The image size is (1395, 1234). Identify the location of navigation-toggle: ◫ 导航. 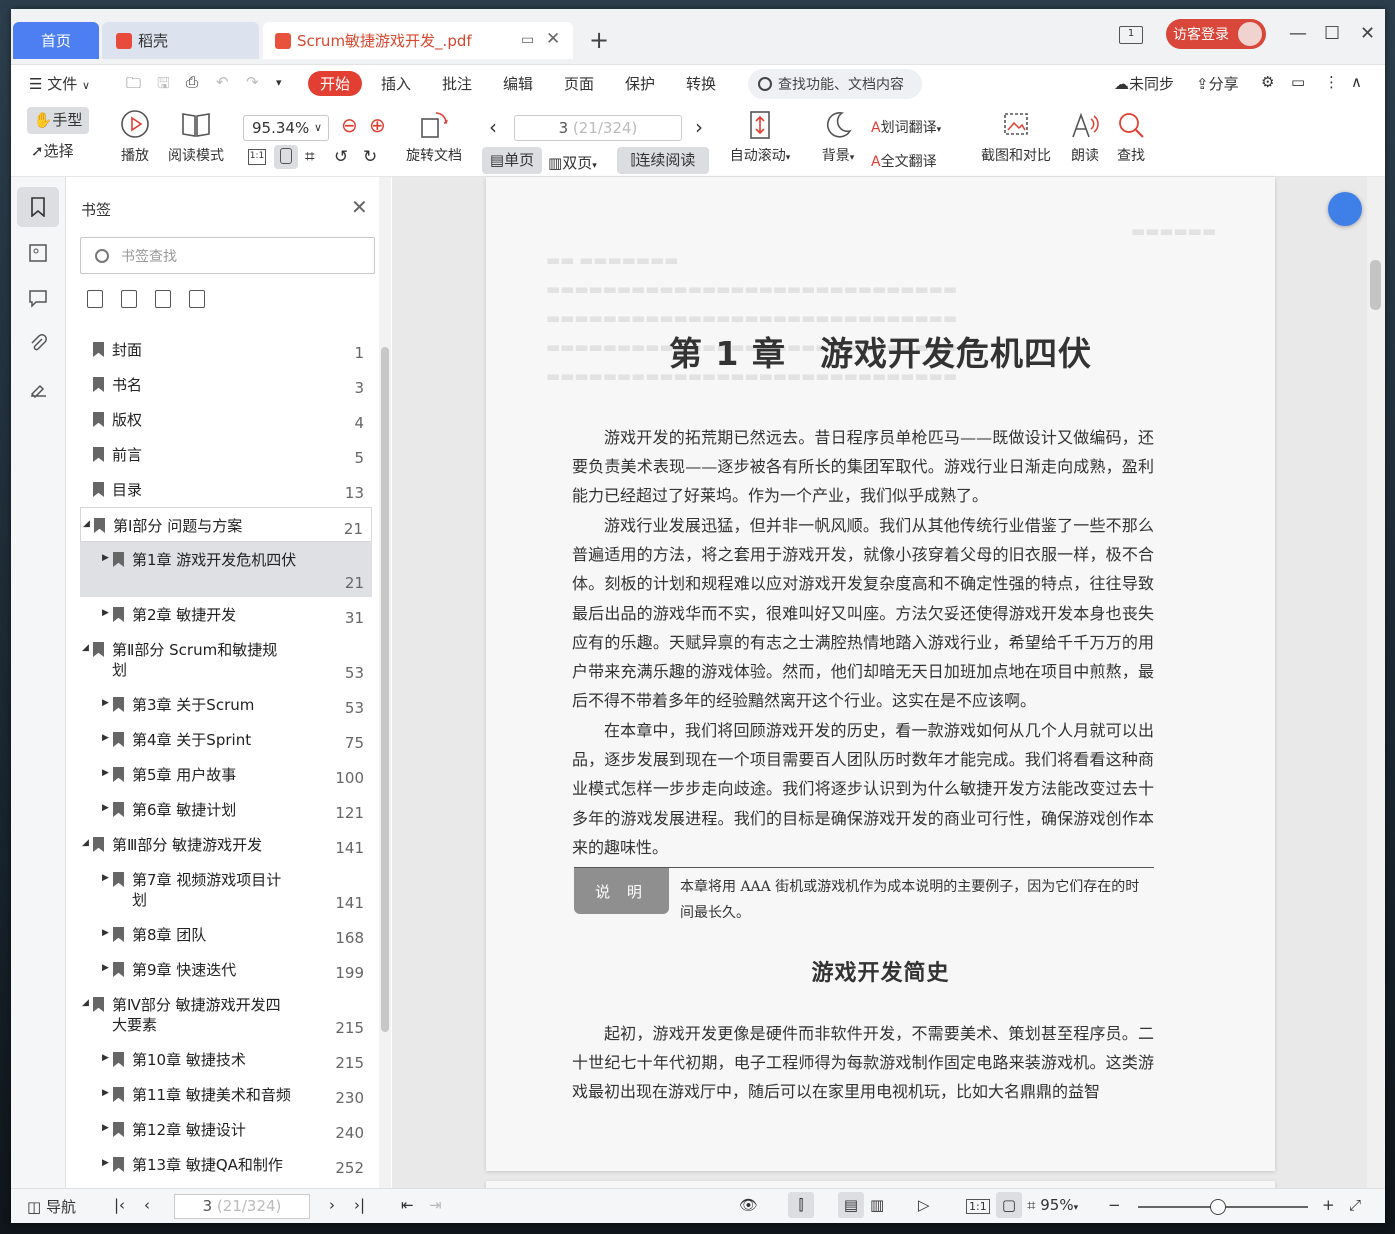
(51, 1206).